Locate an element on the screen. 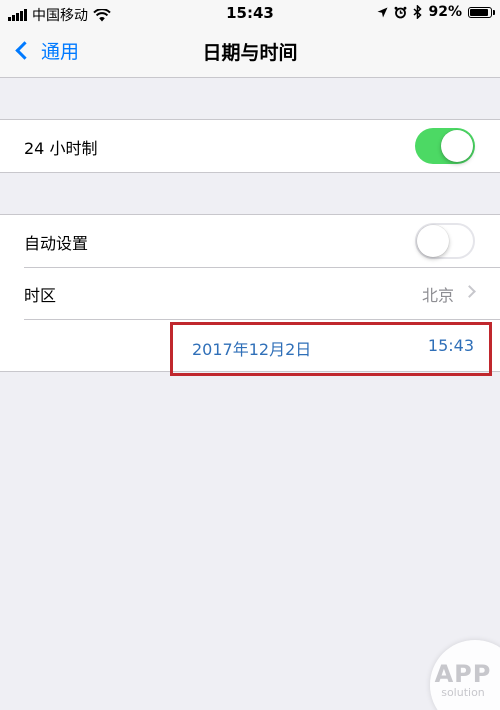 This screenshot has width=500, height=710. battery-fill is located at coordinates (479, 12).